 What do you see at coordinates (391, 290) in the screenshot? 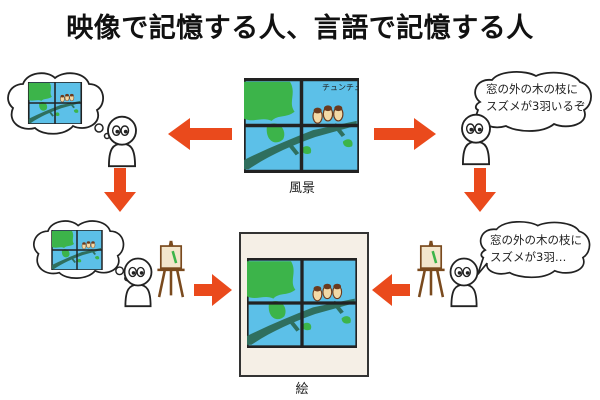
I see `arrow-left-bottom` at bounding box center [391, 290].